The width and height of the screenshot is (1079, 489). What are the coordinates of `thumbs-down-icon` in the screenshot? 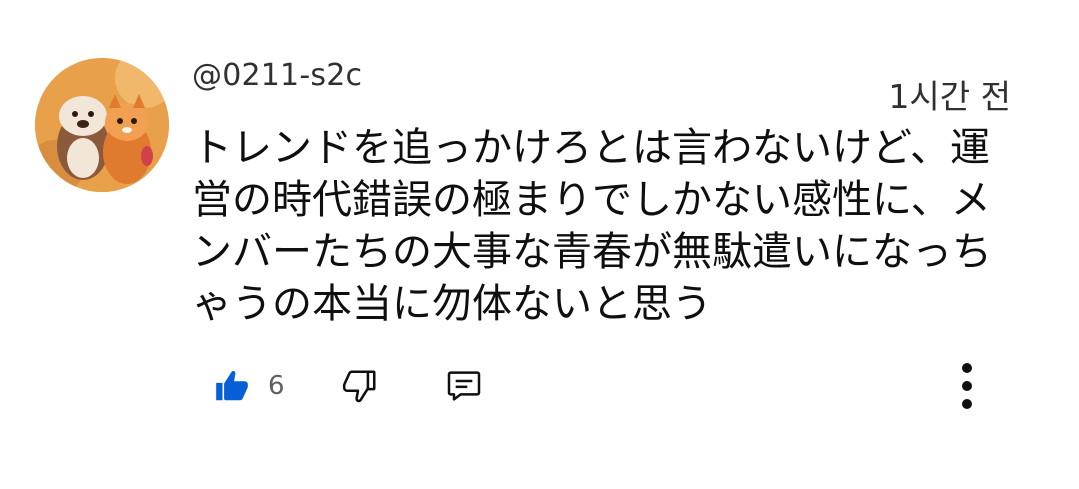 It's located at (359, 386).